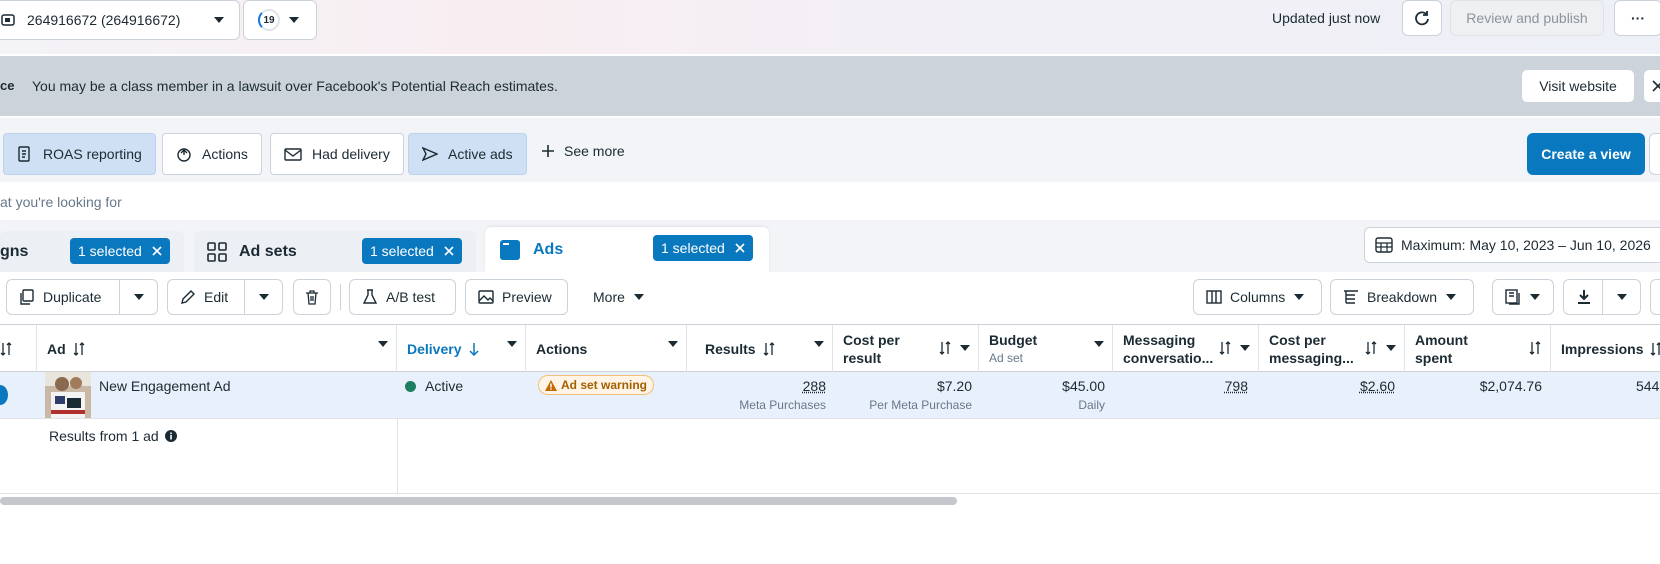  Describe the element at coordinates (1654, 154) in the screenshot. I see `create-view-dropdown` at that location.